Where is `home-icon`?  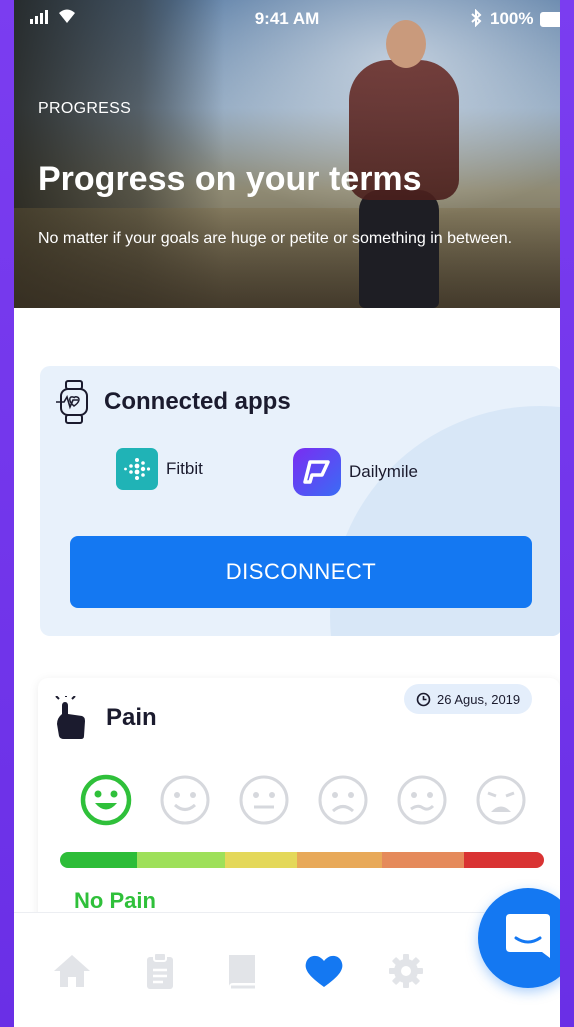
home-icon is located at coordinates (72, 971).